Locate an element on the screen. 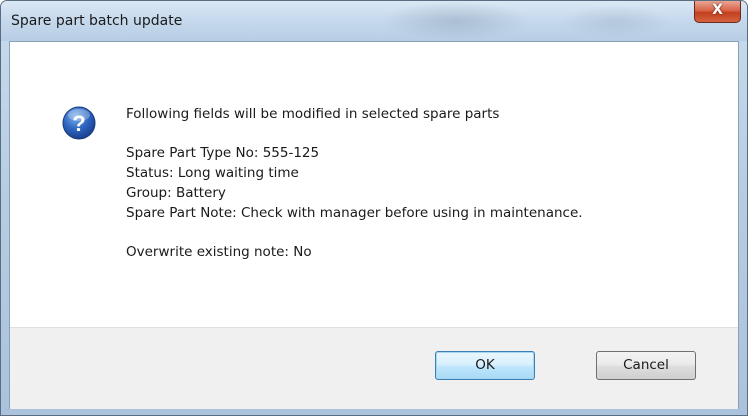  question-icon: ? is located at coordinates (79, 123).